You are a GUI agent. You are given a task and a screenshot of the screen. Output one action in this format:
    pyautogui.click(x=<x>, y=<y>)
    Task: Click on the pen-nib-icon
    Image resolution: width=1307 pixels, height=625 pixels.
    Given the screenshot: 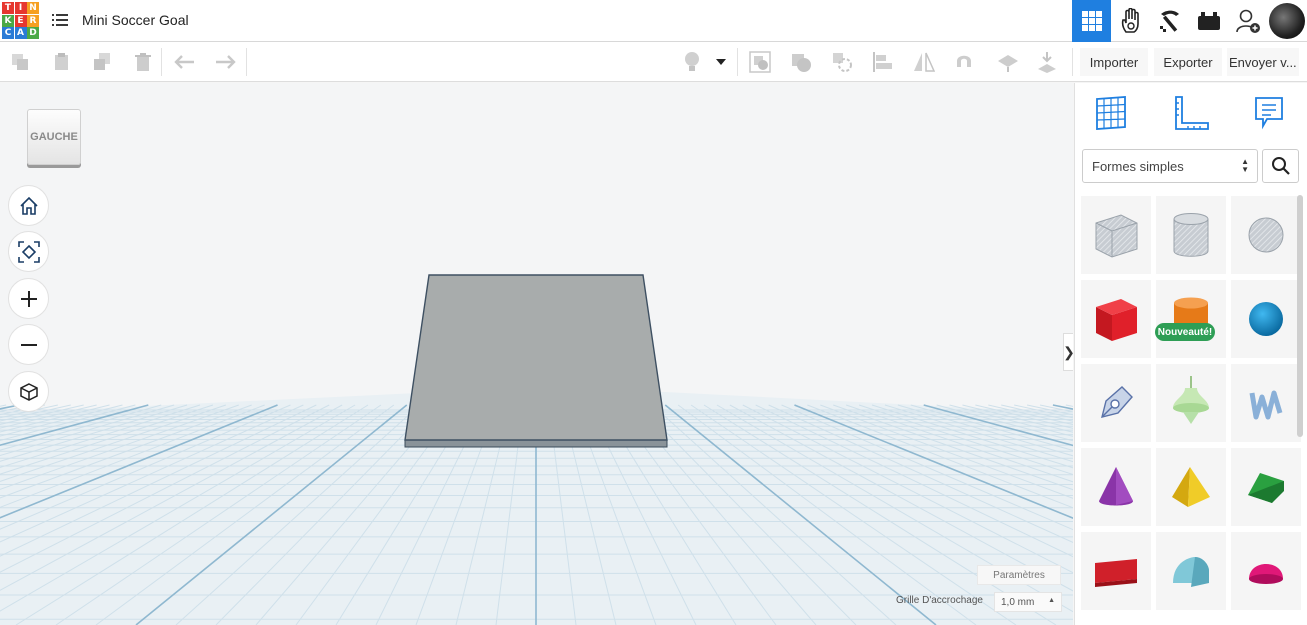 What is the action you would take?
    pyautogui.click(x=1117, y=402)
    